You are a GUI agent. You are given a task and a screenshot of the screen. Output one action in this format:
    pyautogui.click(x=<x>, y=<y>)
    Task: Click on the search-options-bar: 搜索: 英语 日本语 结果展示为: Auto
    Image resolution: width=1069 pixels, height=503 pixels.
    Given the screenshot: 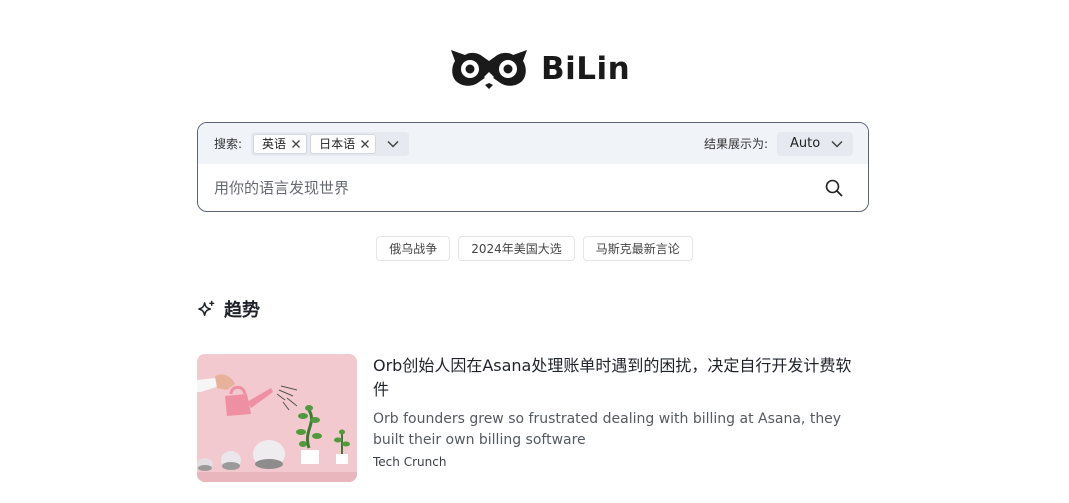 What is the action you would take?
    pyautogui.click(x=533, y=143)
    